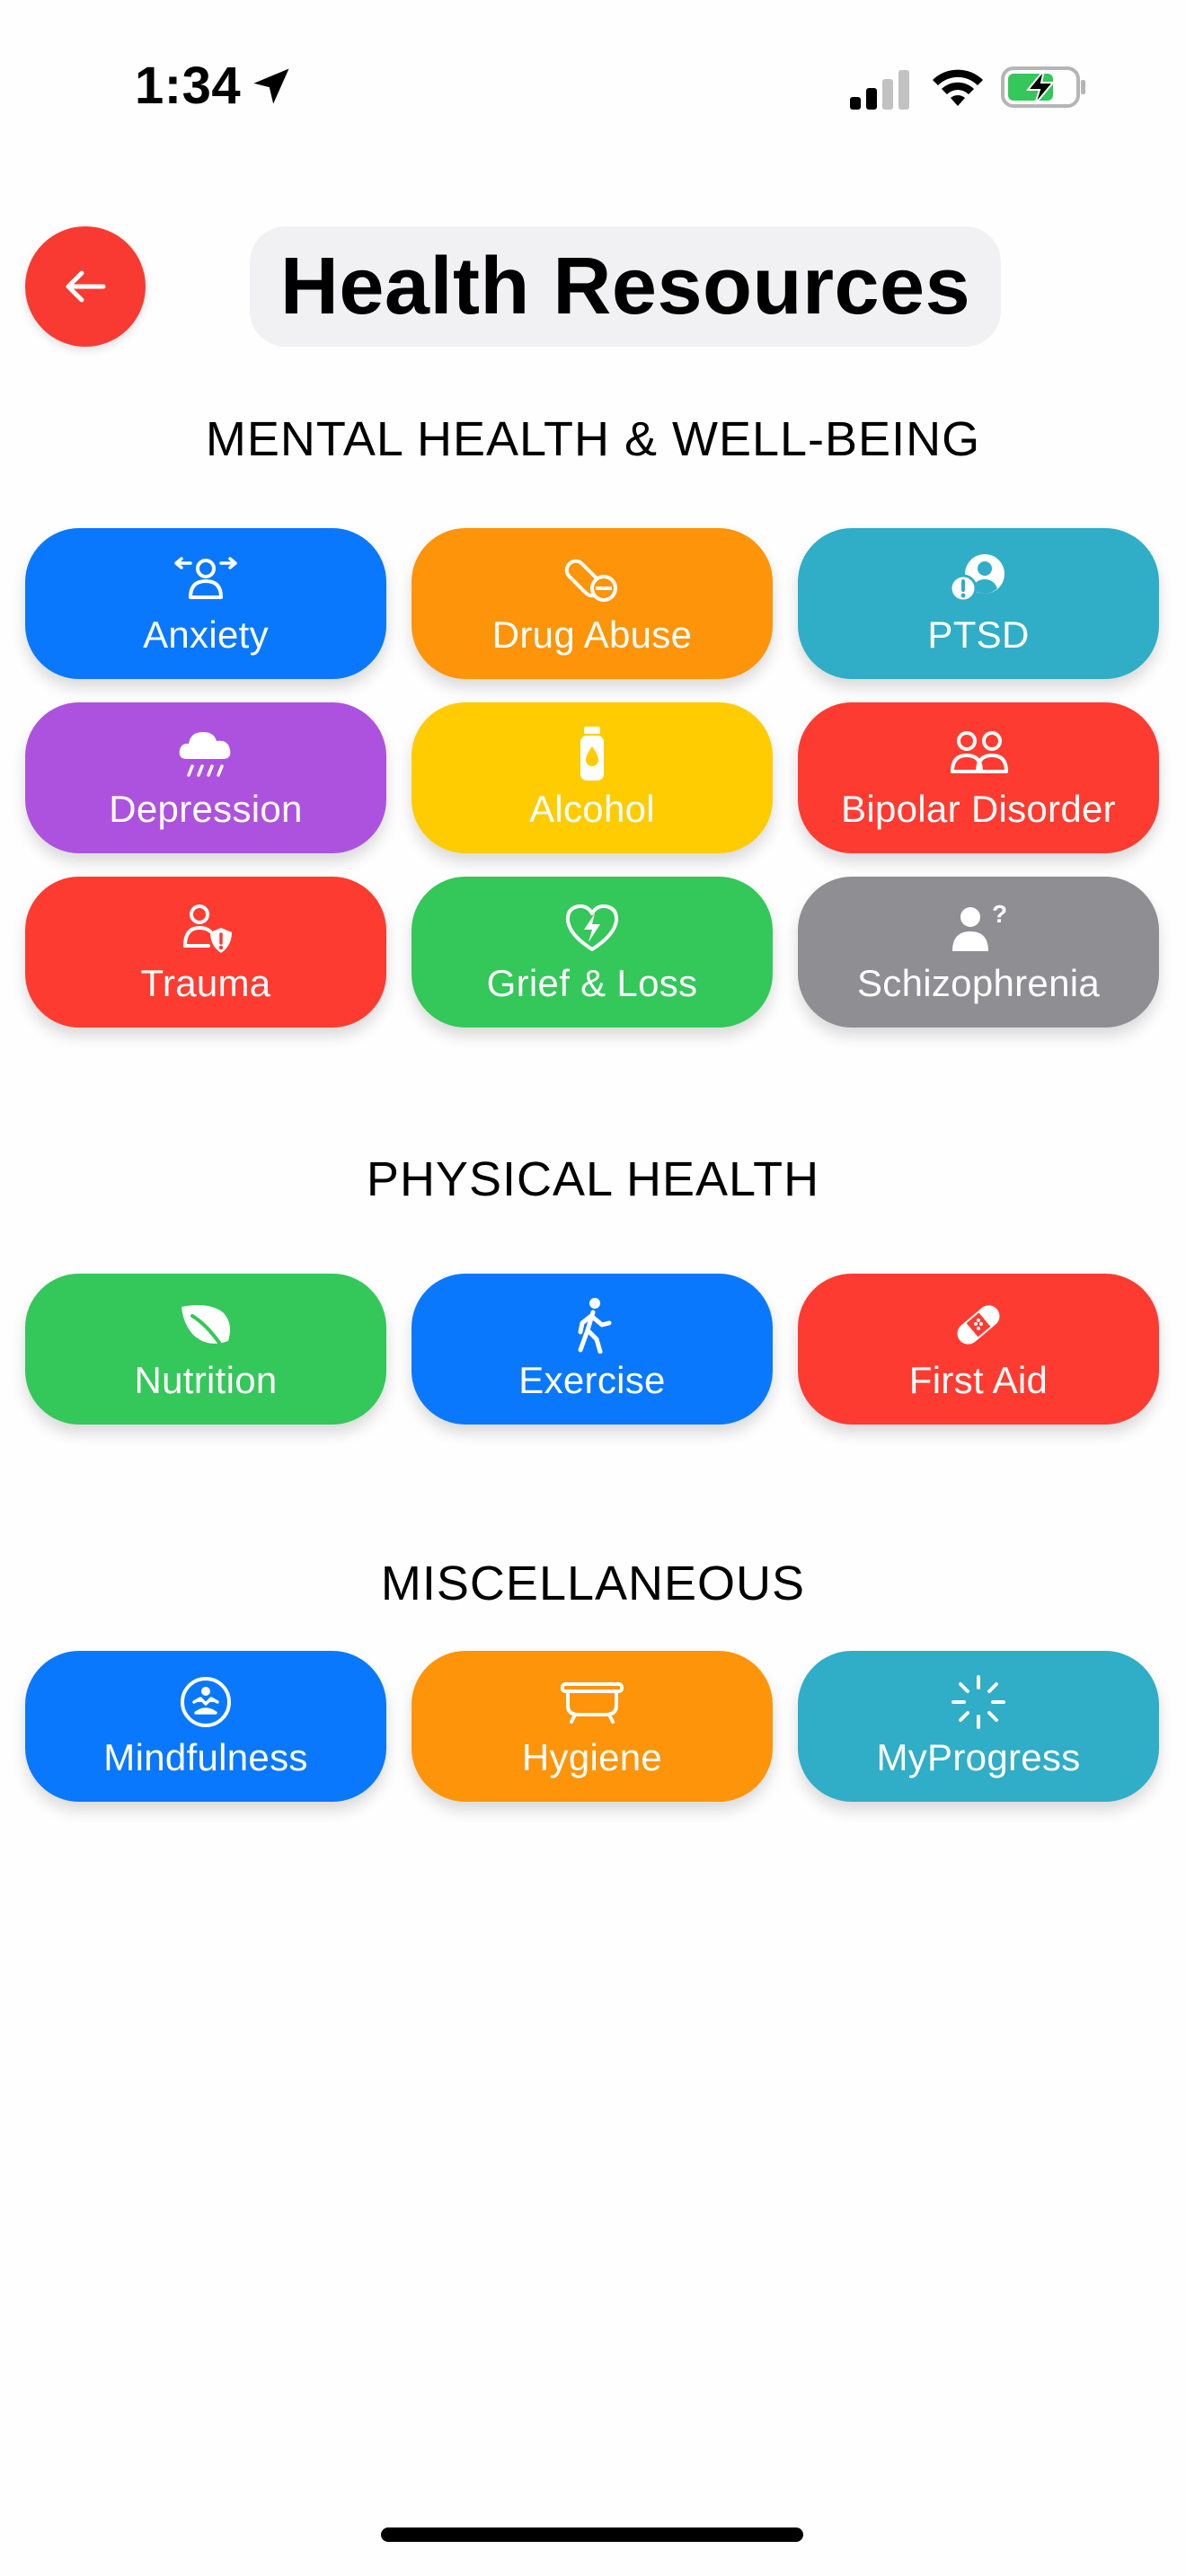 Image resolution: width=1186 pixels, height=2576 pixels. I want to click on tile-label: Exercise, so click(592, 1380).